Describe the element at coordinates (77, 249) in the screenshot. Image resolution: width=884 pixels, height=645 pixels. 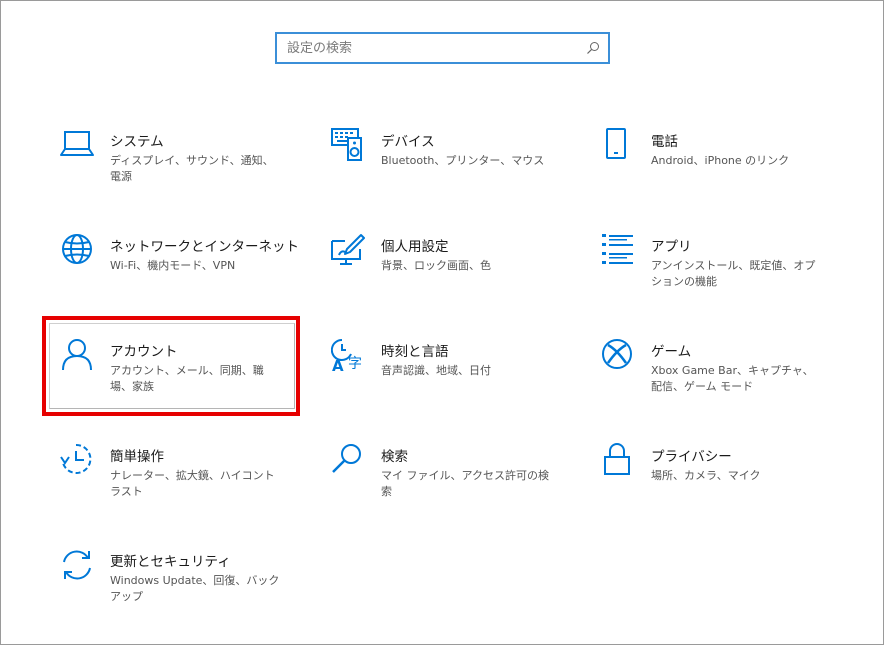
I see `globe-icon` at that location.